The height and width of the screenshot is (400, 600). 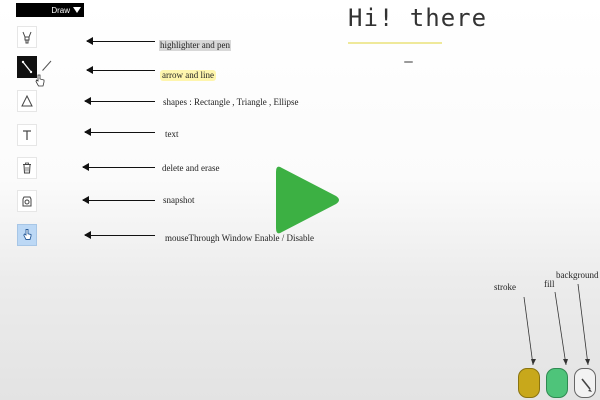 I want to click on camera-icon, so click(x=27, y=201).